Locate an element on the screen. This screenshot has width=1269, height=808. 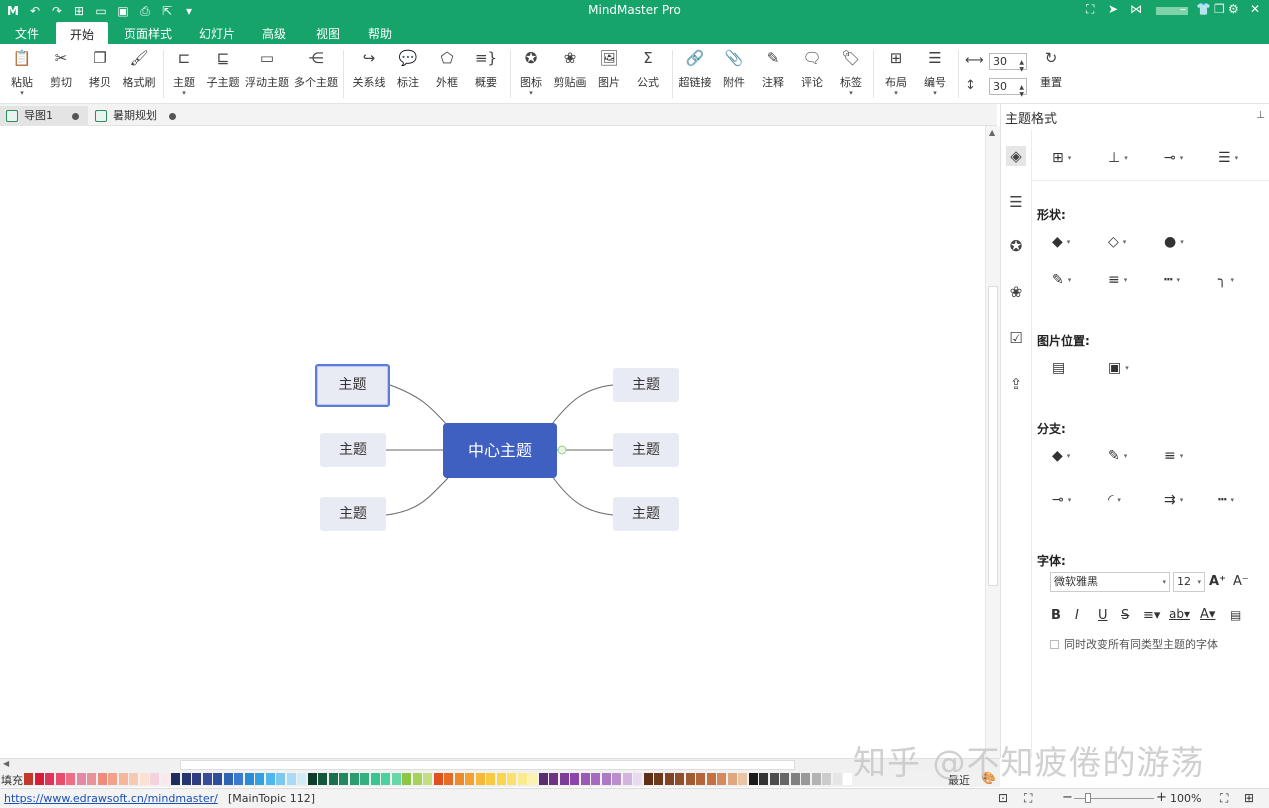
apply-all-font-checkbox: 同时改变所有同类型主题的字体 is located at coordinates (1134, 644).